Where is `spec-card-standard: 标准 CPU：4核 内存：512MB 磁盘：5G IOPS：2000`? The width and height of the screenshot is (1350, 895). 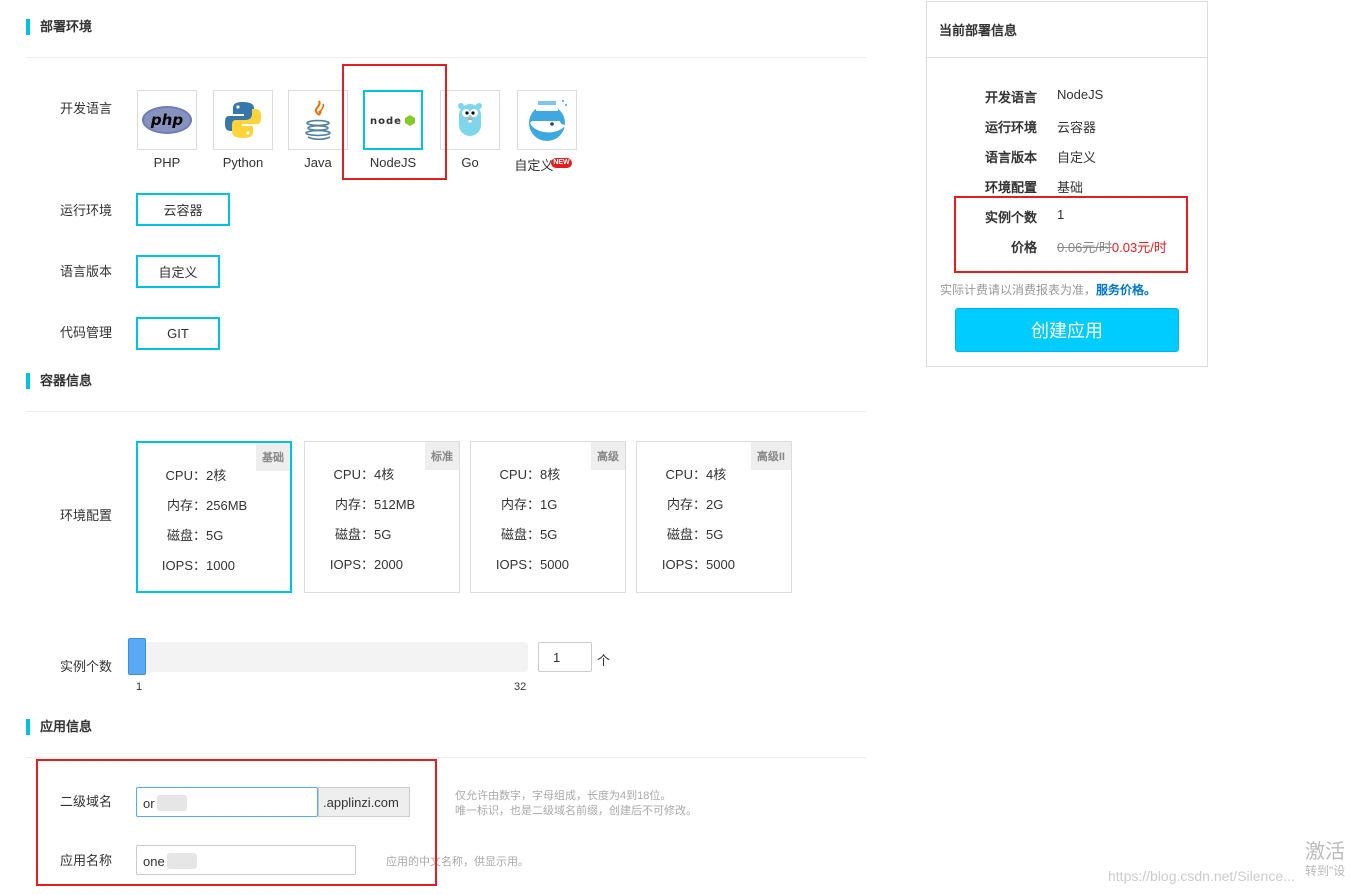 spec-card-standard: 标准 CPU：4核 内存：512MB 磁盘：5G IOPS：2000 is located at coordinates (382, 517).